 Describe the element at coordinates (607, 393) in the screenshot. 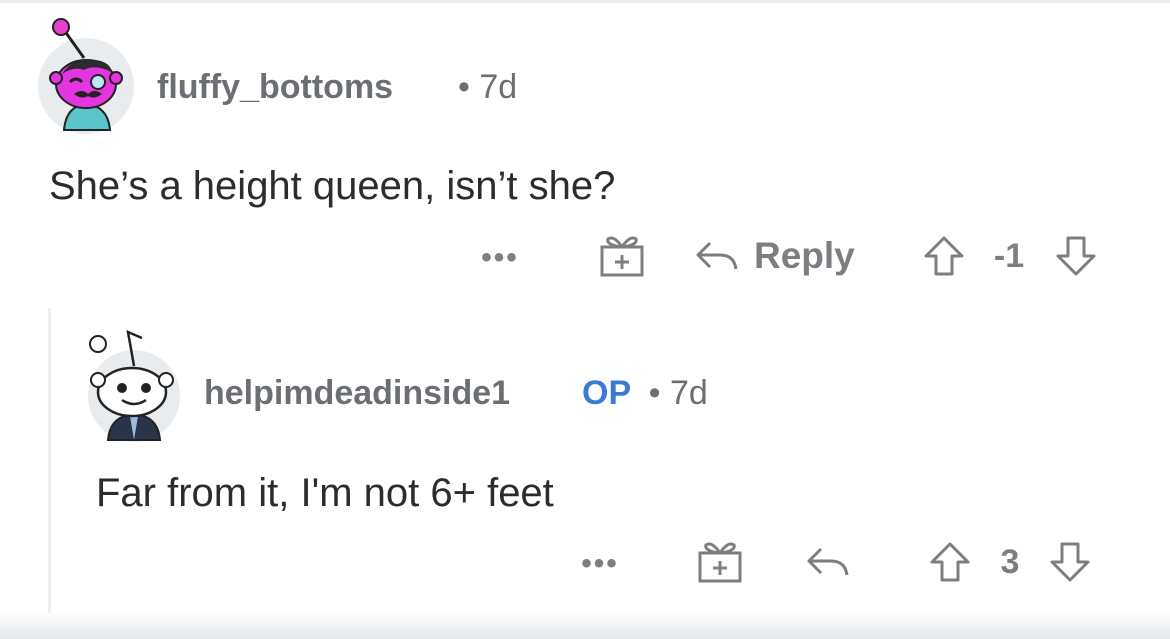

I see `op-badge: OP` at that location.